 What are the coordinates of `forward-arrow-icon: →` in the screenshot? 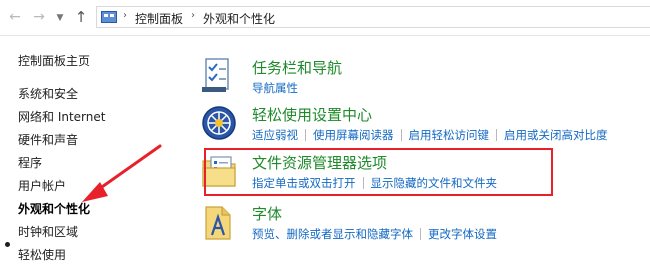 It's located at (39, 17).